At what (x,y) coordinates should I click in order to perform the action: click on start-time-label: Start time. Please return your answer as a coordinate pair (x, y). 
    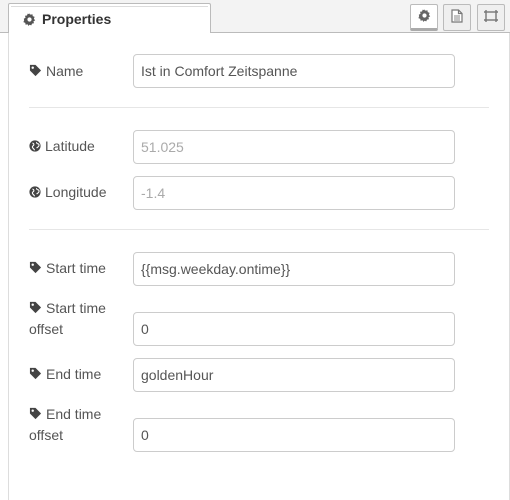
    Looking at the image, I should click on (67, 268).